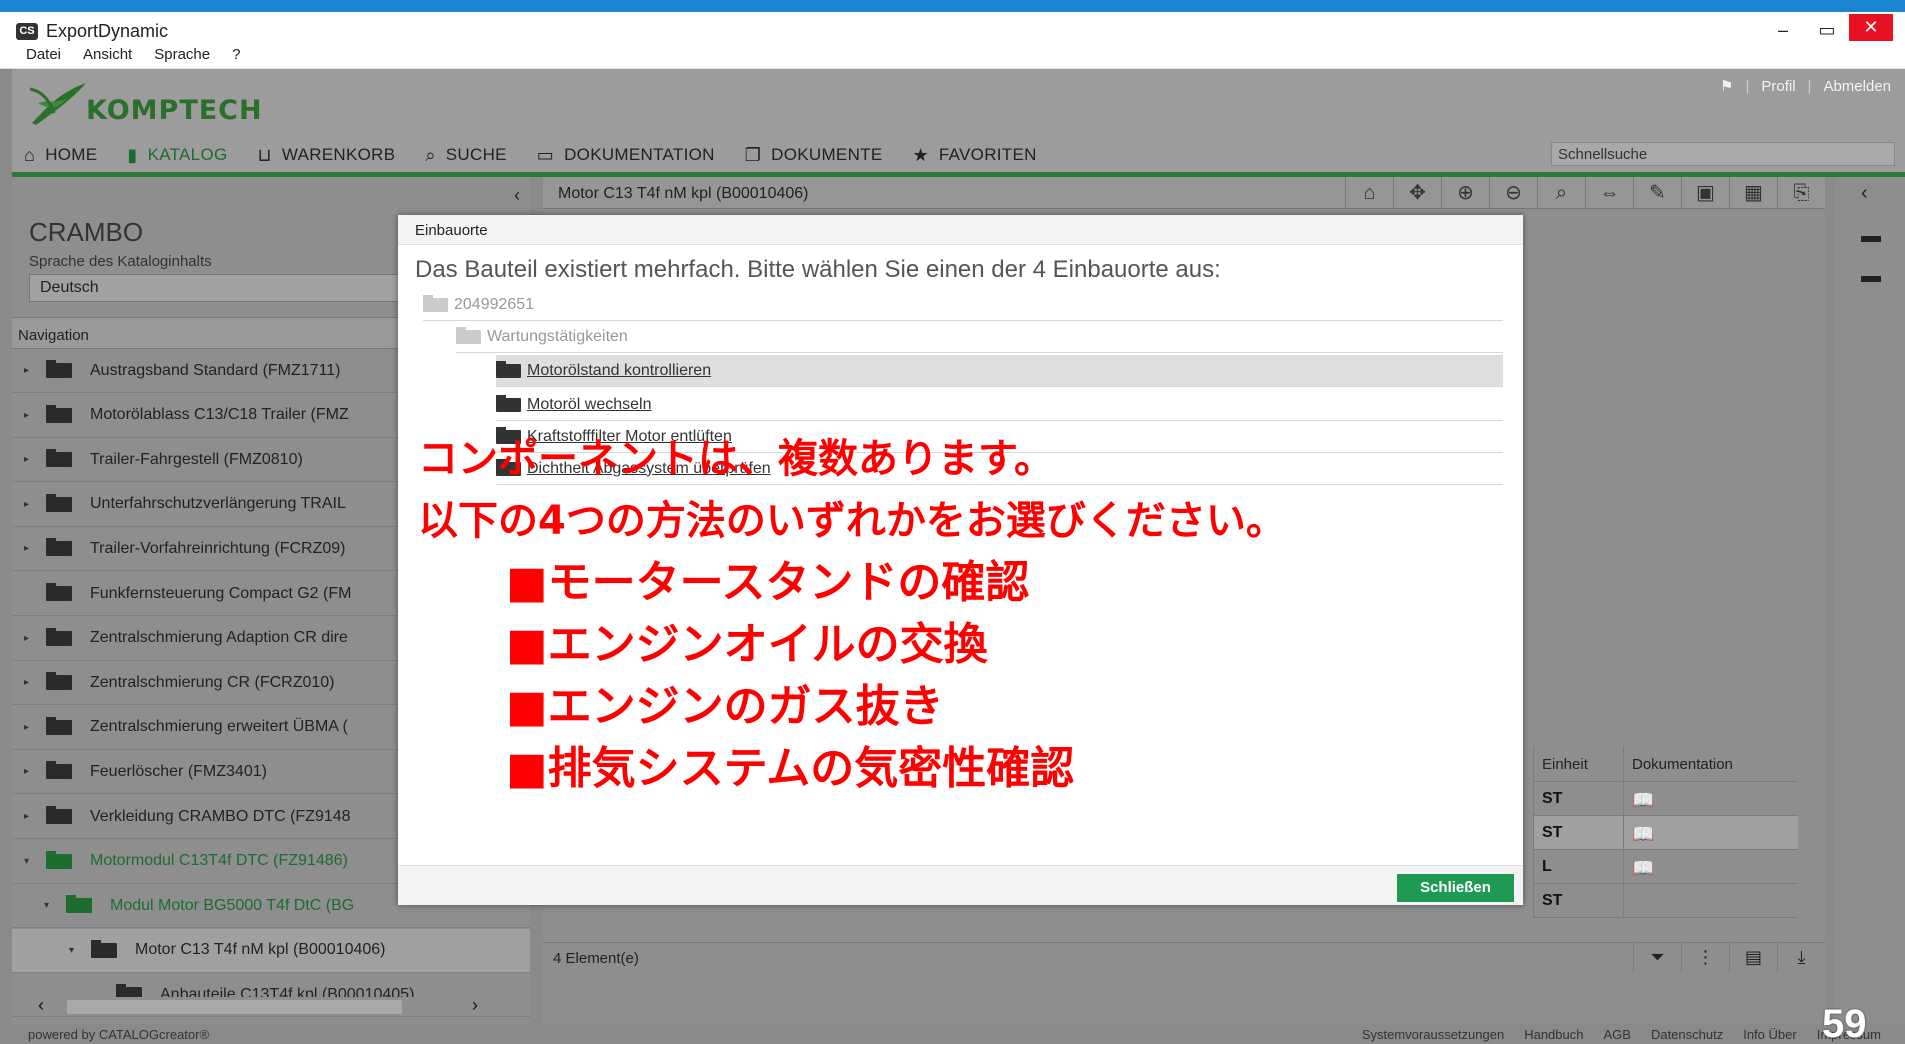 The image size is (1905, 1044). What do you see at coordinates (1578, 763) in the screenshot?
I see `col-einheit: Einheit` at bounding box center [1578, 763].